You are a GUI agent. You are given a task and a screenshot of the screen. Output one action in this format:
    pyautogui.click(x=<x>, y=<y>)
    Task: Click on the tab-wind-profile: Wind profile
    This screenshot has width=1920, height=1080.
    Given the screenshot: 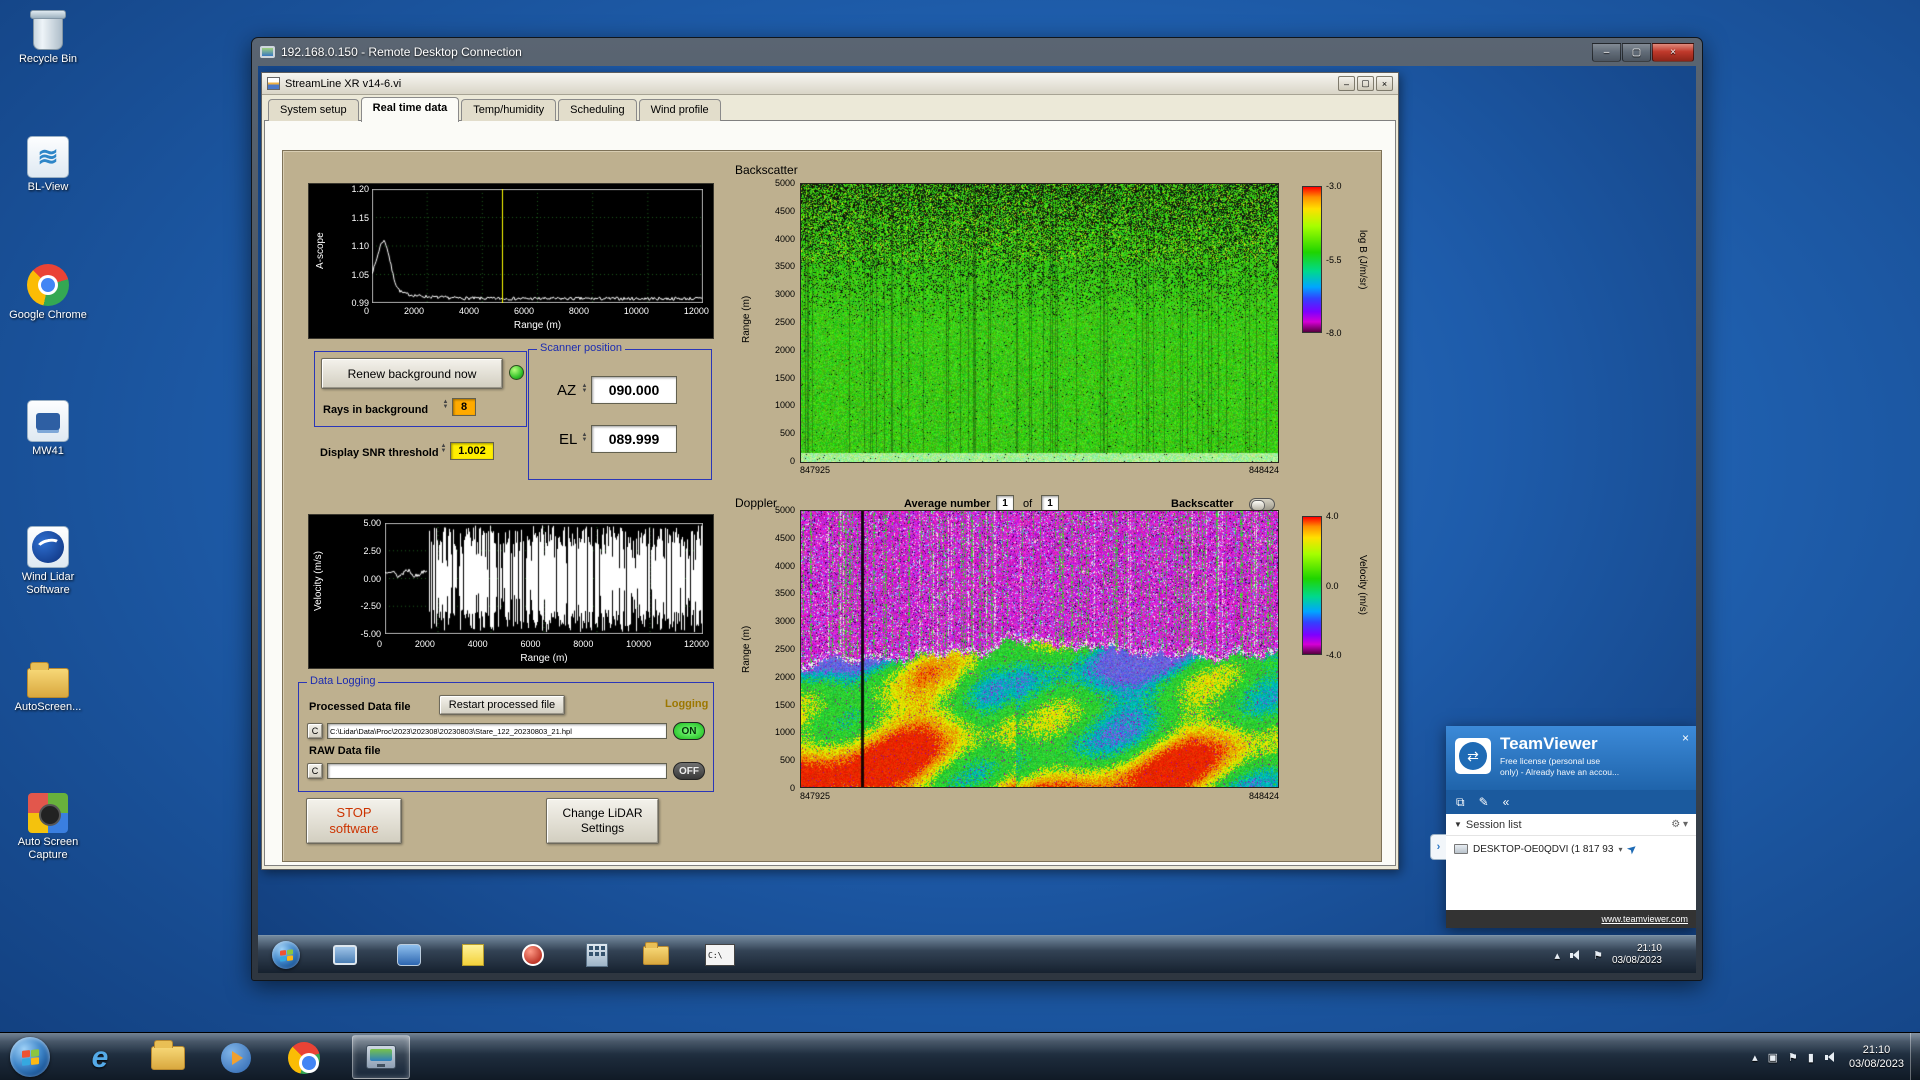 What is the action you would take?
    pyautogui.click(x=679, y=110)
    